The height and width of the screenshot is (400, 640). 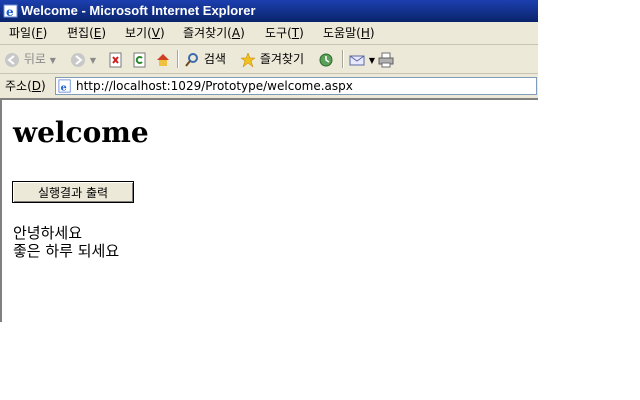 I want to click on forward-button: ▼, so click(x=83, y=59).